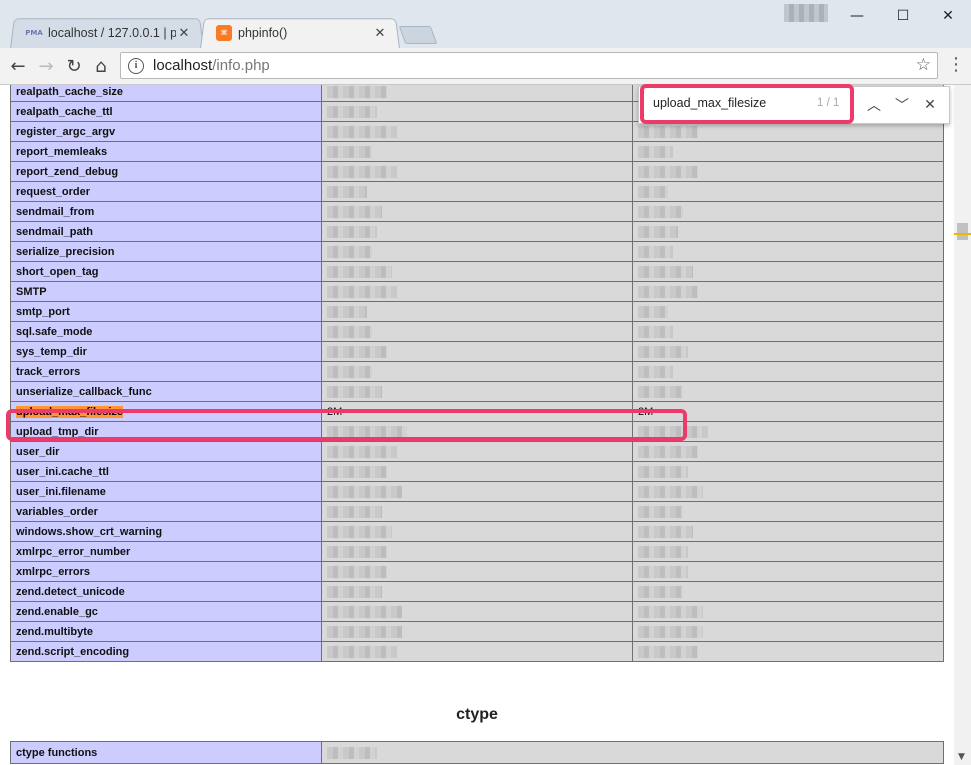 This screenshot has height=765, width=971. What do you see at coordinates (747, 104) in the screenshot?
I see `find-bar-highlight` at bounding box center [747, 104].